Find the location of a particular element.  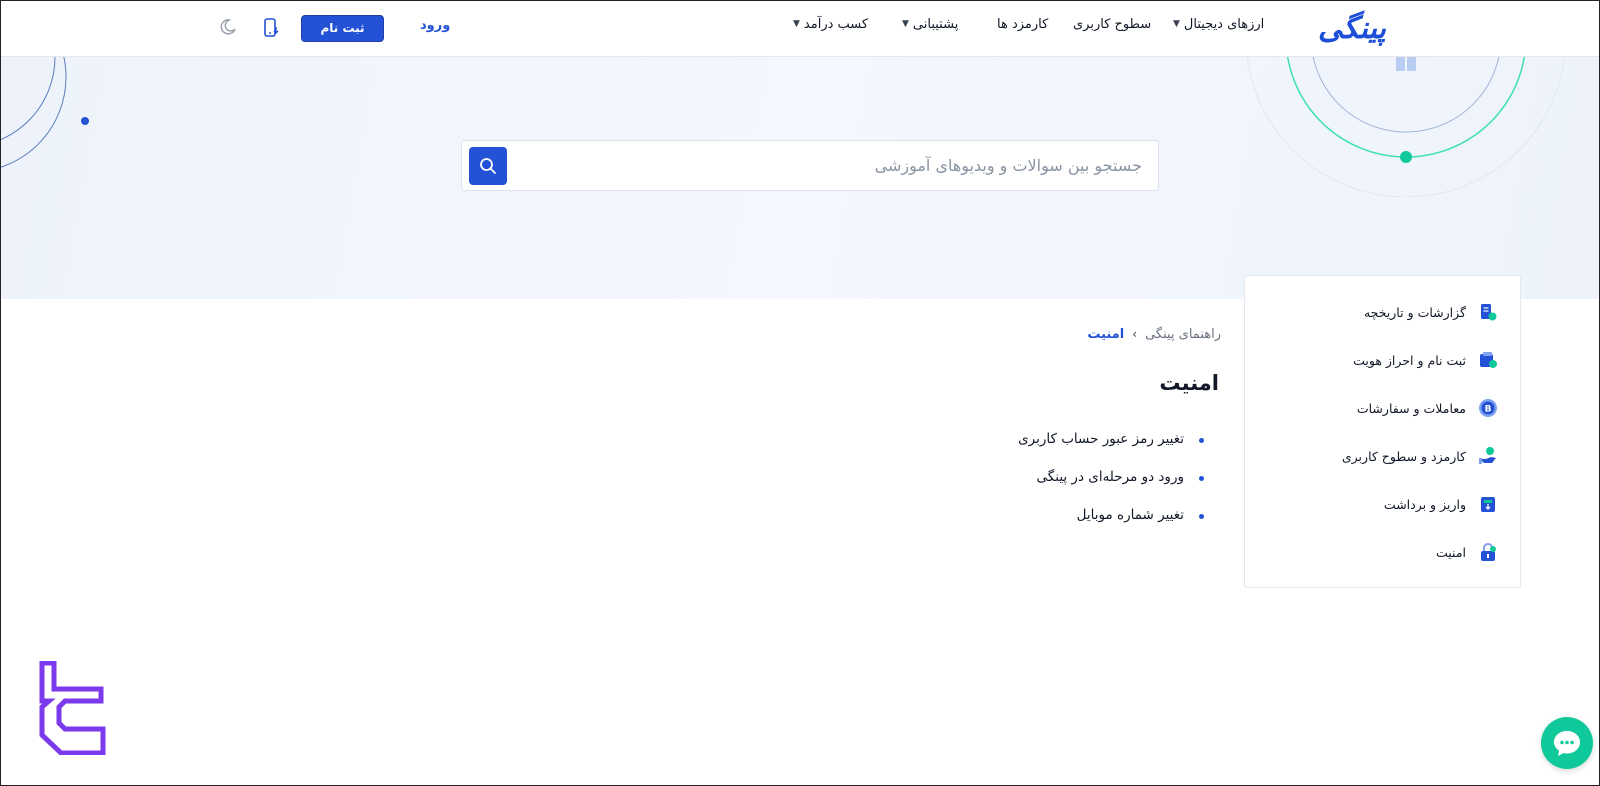

decorative-circles-right is located at coordinates (1406, 127).